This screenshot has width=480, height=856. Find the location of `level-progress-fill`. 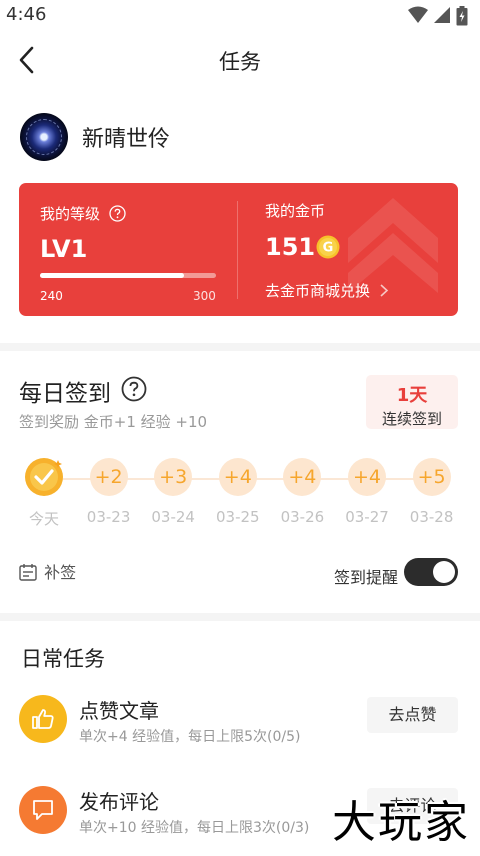

level-progress-fill is located at coordinates (112, 275).